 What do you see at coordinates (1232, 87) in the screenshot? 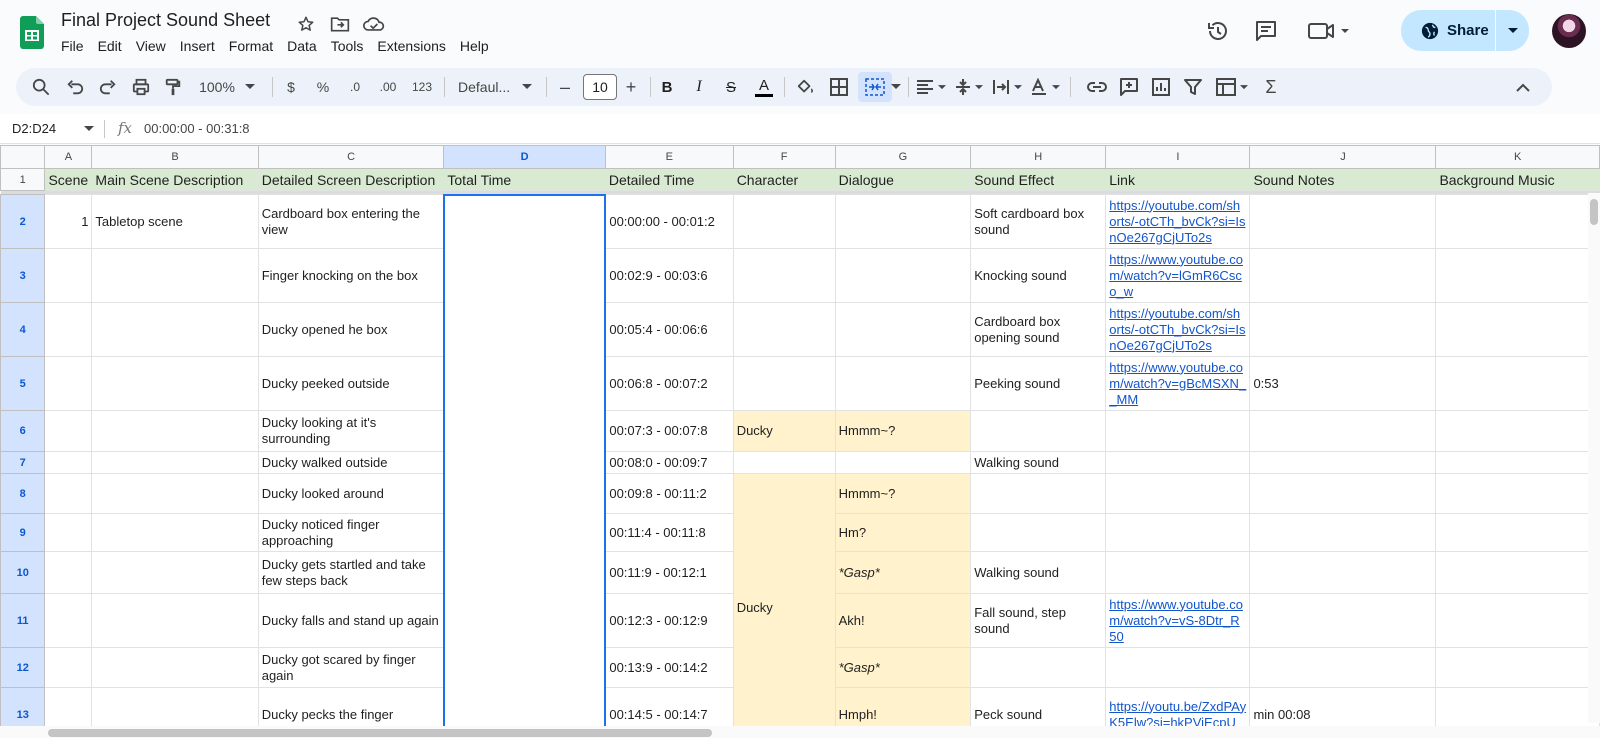
I see `filter-views-icon` at bounding box center [1232, 87].